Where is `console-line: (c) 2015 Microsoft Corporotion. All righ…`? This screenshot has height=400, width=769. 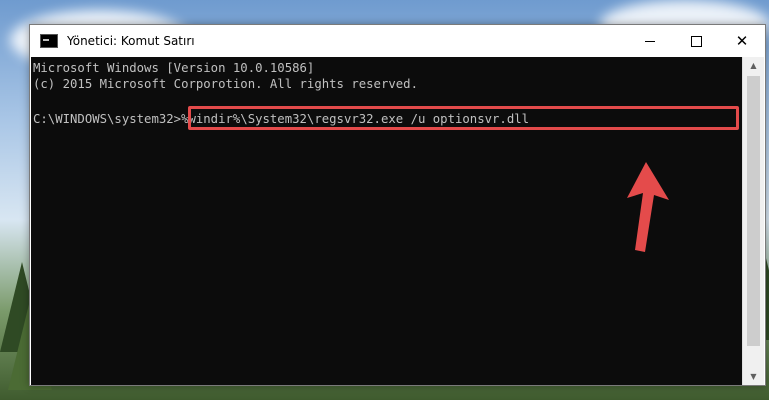 console-line: (c) 2015 Microsoft Corporotion. All righ… is located at coordinates (225, 84).